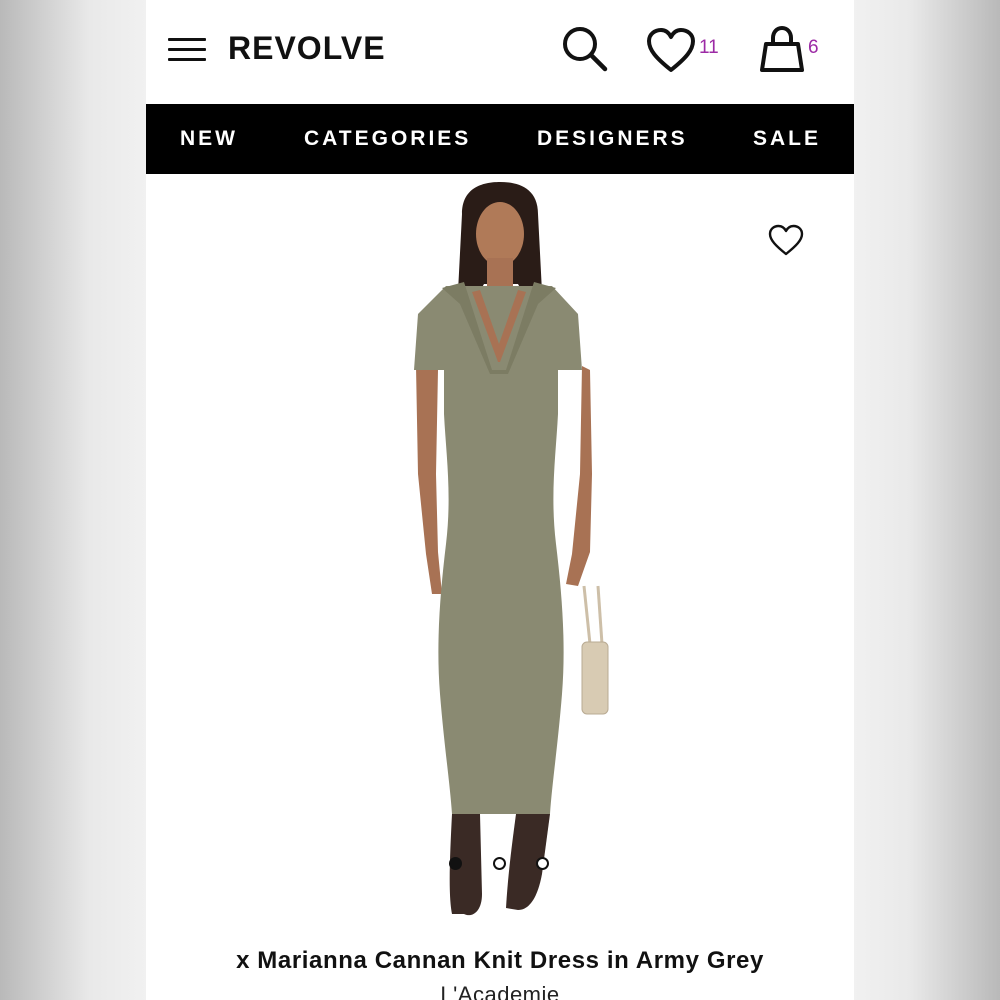  Describe the element at coordinates (387, 139) in the screenshot. I see `nav-categories: CATEGORIES` at that location.